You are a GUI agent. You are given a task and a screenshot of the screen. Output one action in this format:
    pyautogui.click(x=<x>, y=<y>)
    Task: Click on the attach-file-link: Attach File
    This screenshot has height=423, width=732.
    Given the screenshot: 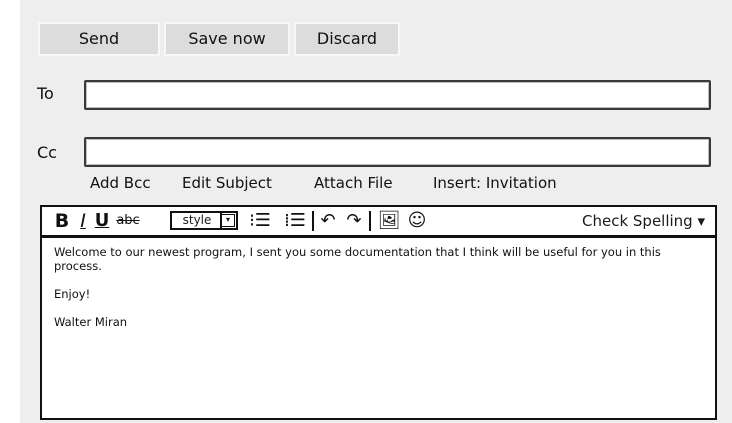 What is the action you would take?
    pyautogui.click(x=353, y=183)
    